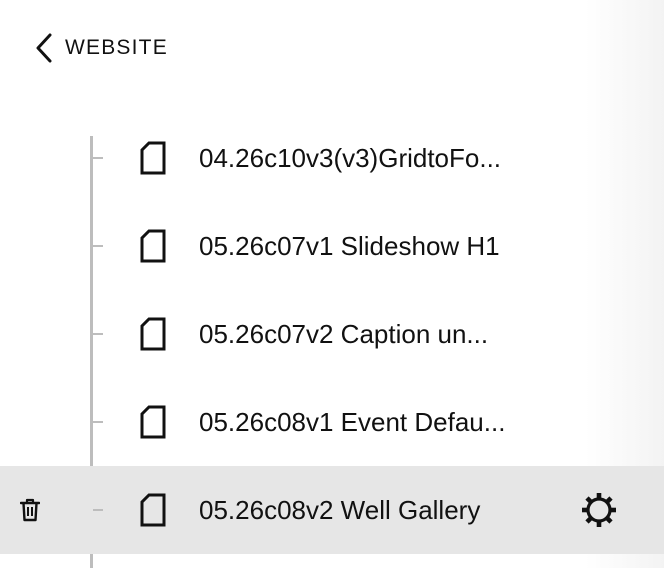 The width and height of the screenshot is (664, 568). I want to click on back-to-website-button: WEBSITE, so click(101, 48).